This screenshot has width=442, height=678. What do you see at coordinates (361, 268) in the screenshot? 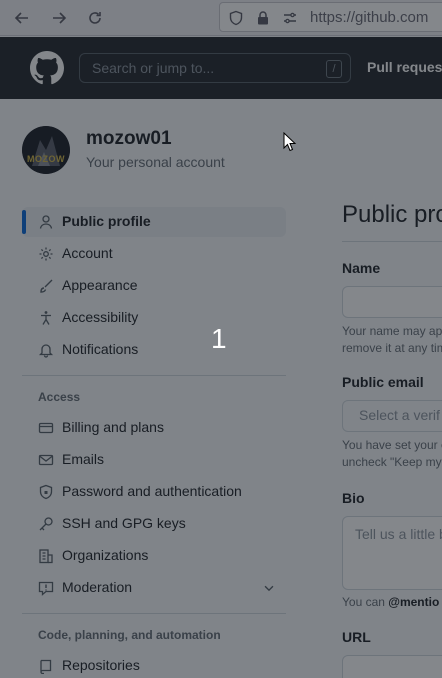
I see `name-label: Name` at bounding box center [361, 268].